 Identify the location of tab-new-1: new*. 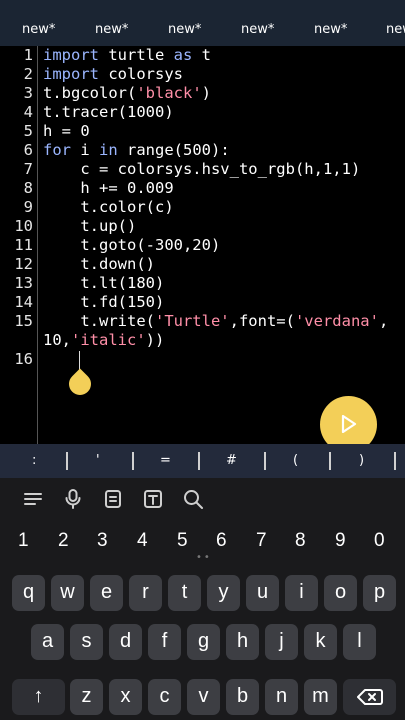
(38, 29).